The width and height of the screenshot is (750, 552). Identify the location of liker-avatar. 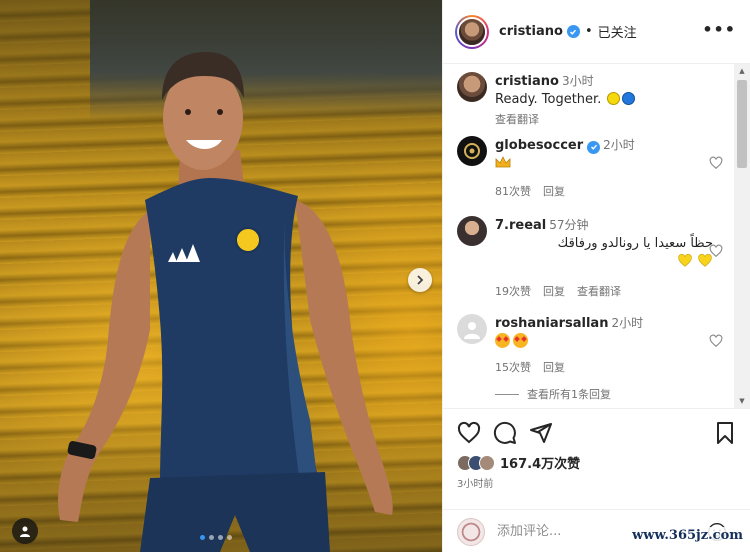
(487, 462).